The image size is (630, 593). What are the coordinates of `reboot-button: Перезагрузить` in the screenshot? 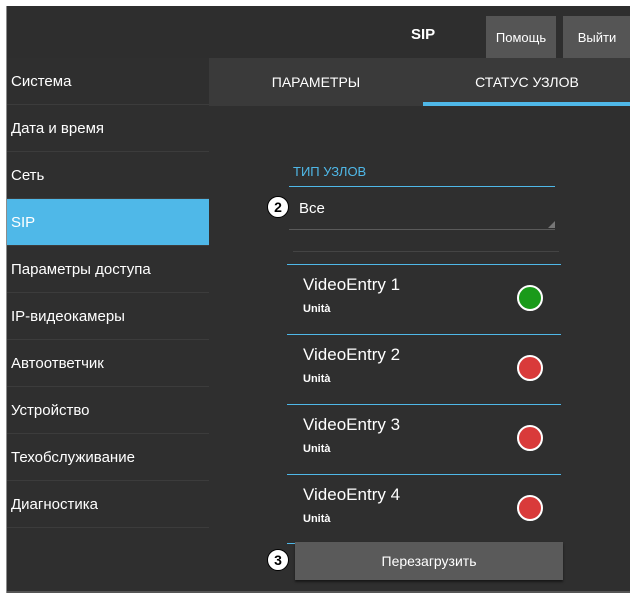 It's located at (429, 561).